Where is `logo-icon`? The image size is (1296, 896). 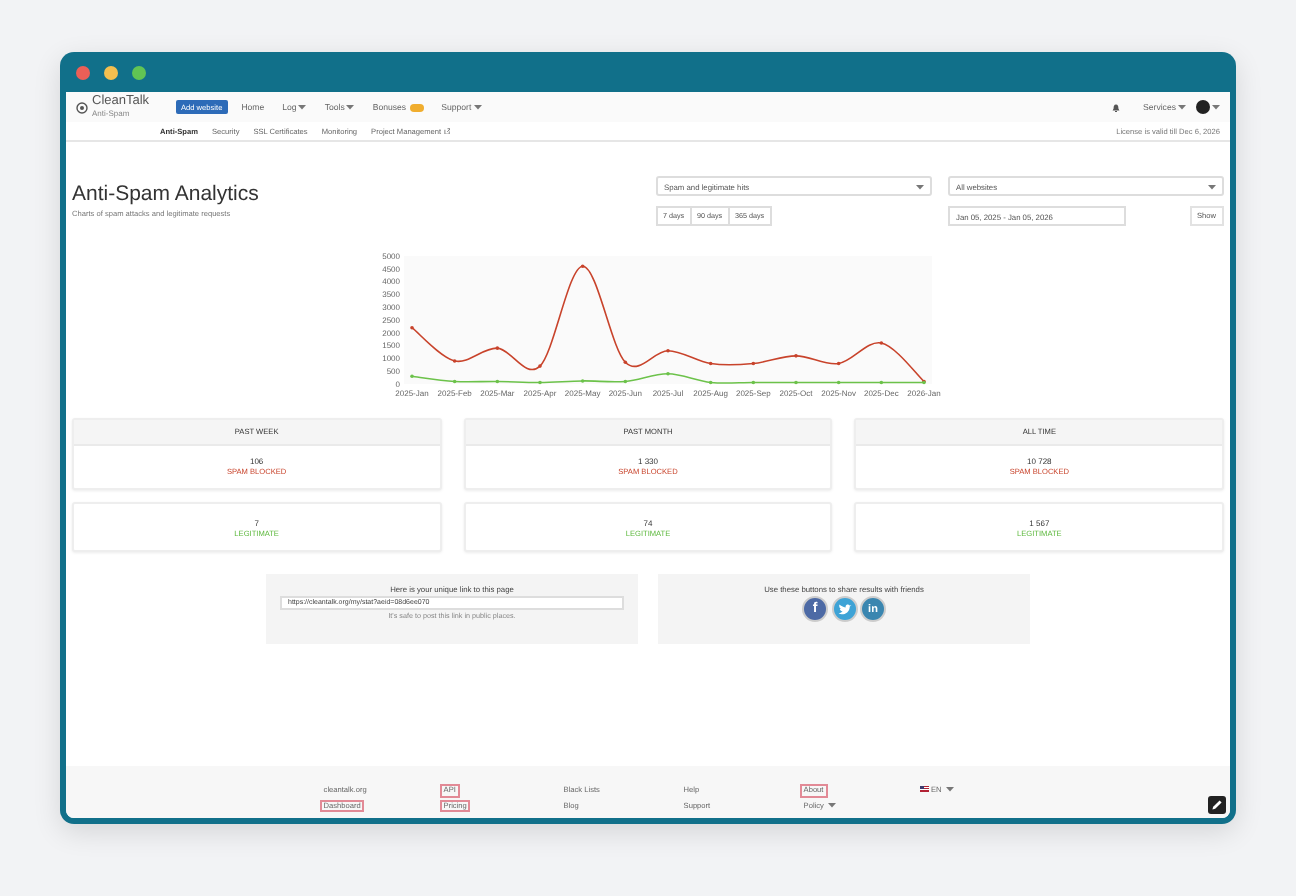 logo-icon is located at coordinates (82, 107).